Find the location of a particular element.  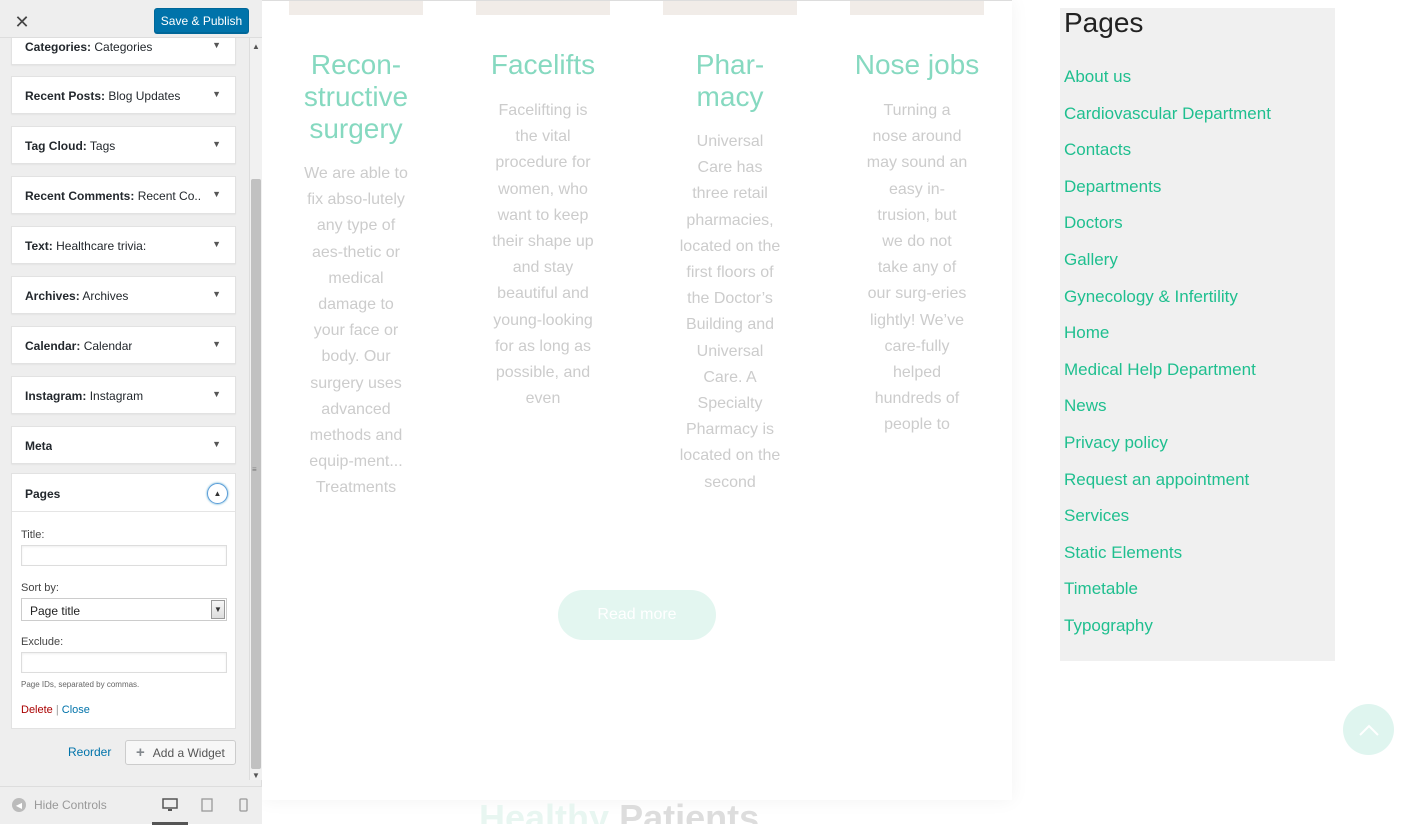

title-input is located at coordinates (124, 555).